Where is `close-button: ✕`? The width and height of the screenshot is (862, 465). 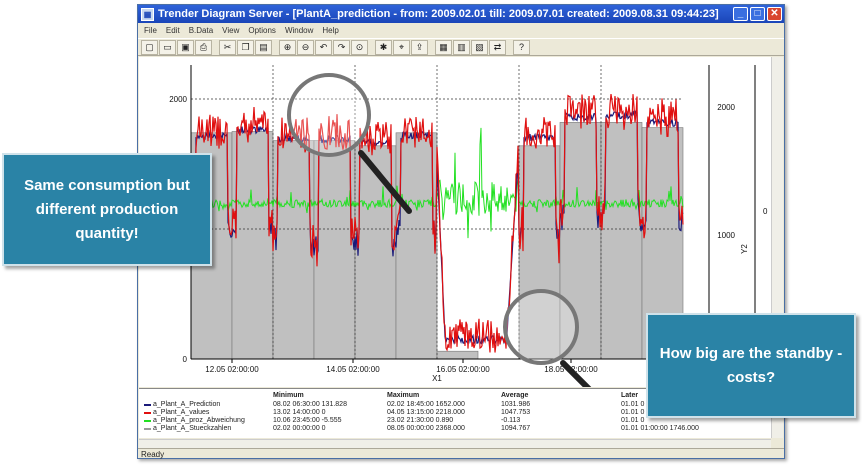 close-button: ✕ is located at coordinates (774, 14).